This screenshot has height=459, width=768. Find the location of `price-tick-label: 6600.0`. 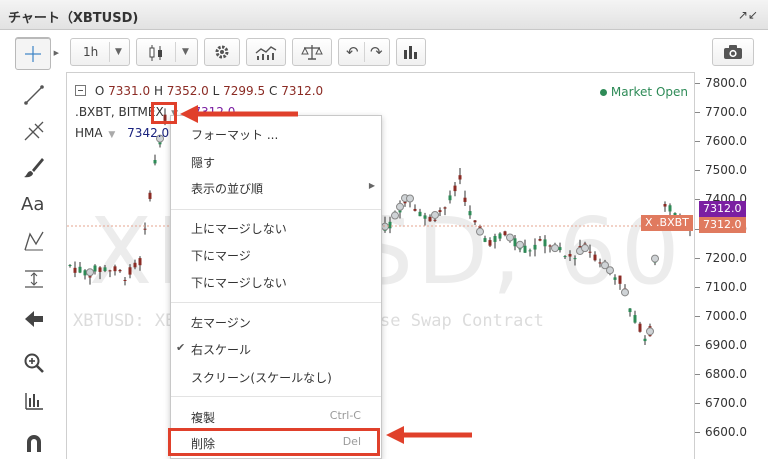

price-tick-label: 6600.0 is located at coordinates (721, 432).